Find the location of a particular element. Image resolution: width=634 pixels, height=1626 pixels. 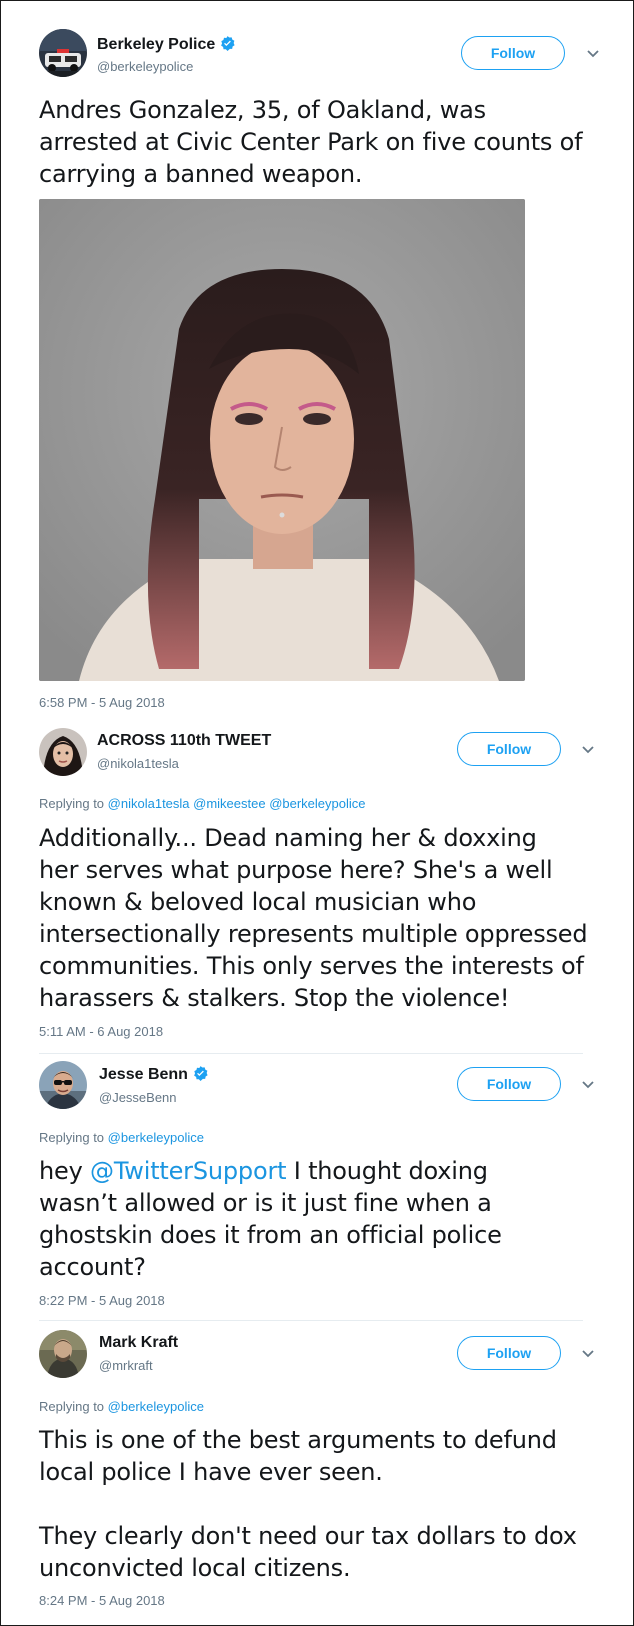

replying-to-links: @nikola1tesla @mikeestee @berkeleypolice is located at coordinates (237, 803).